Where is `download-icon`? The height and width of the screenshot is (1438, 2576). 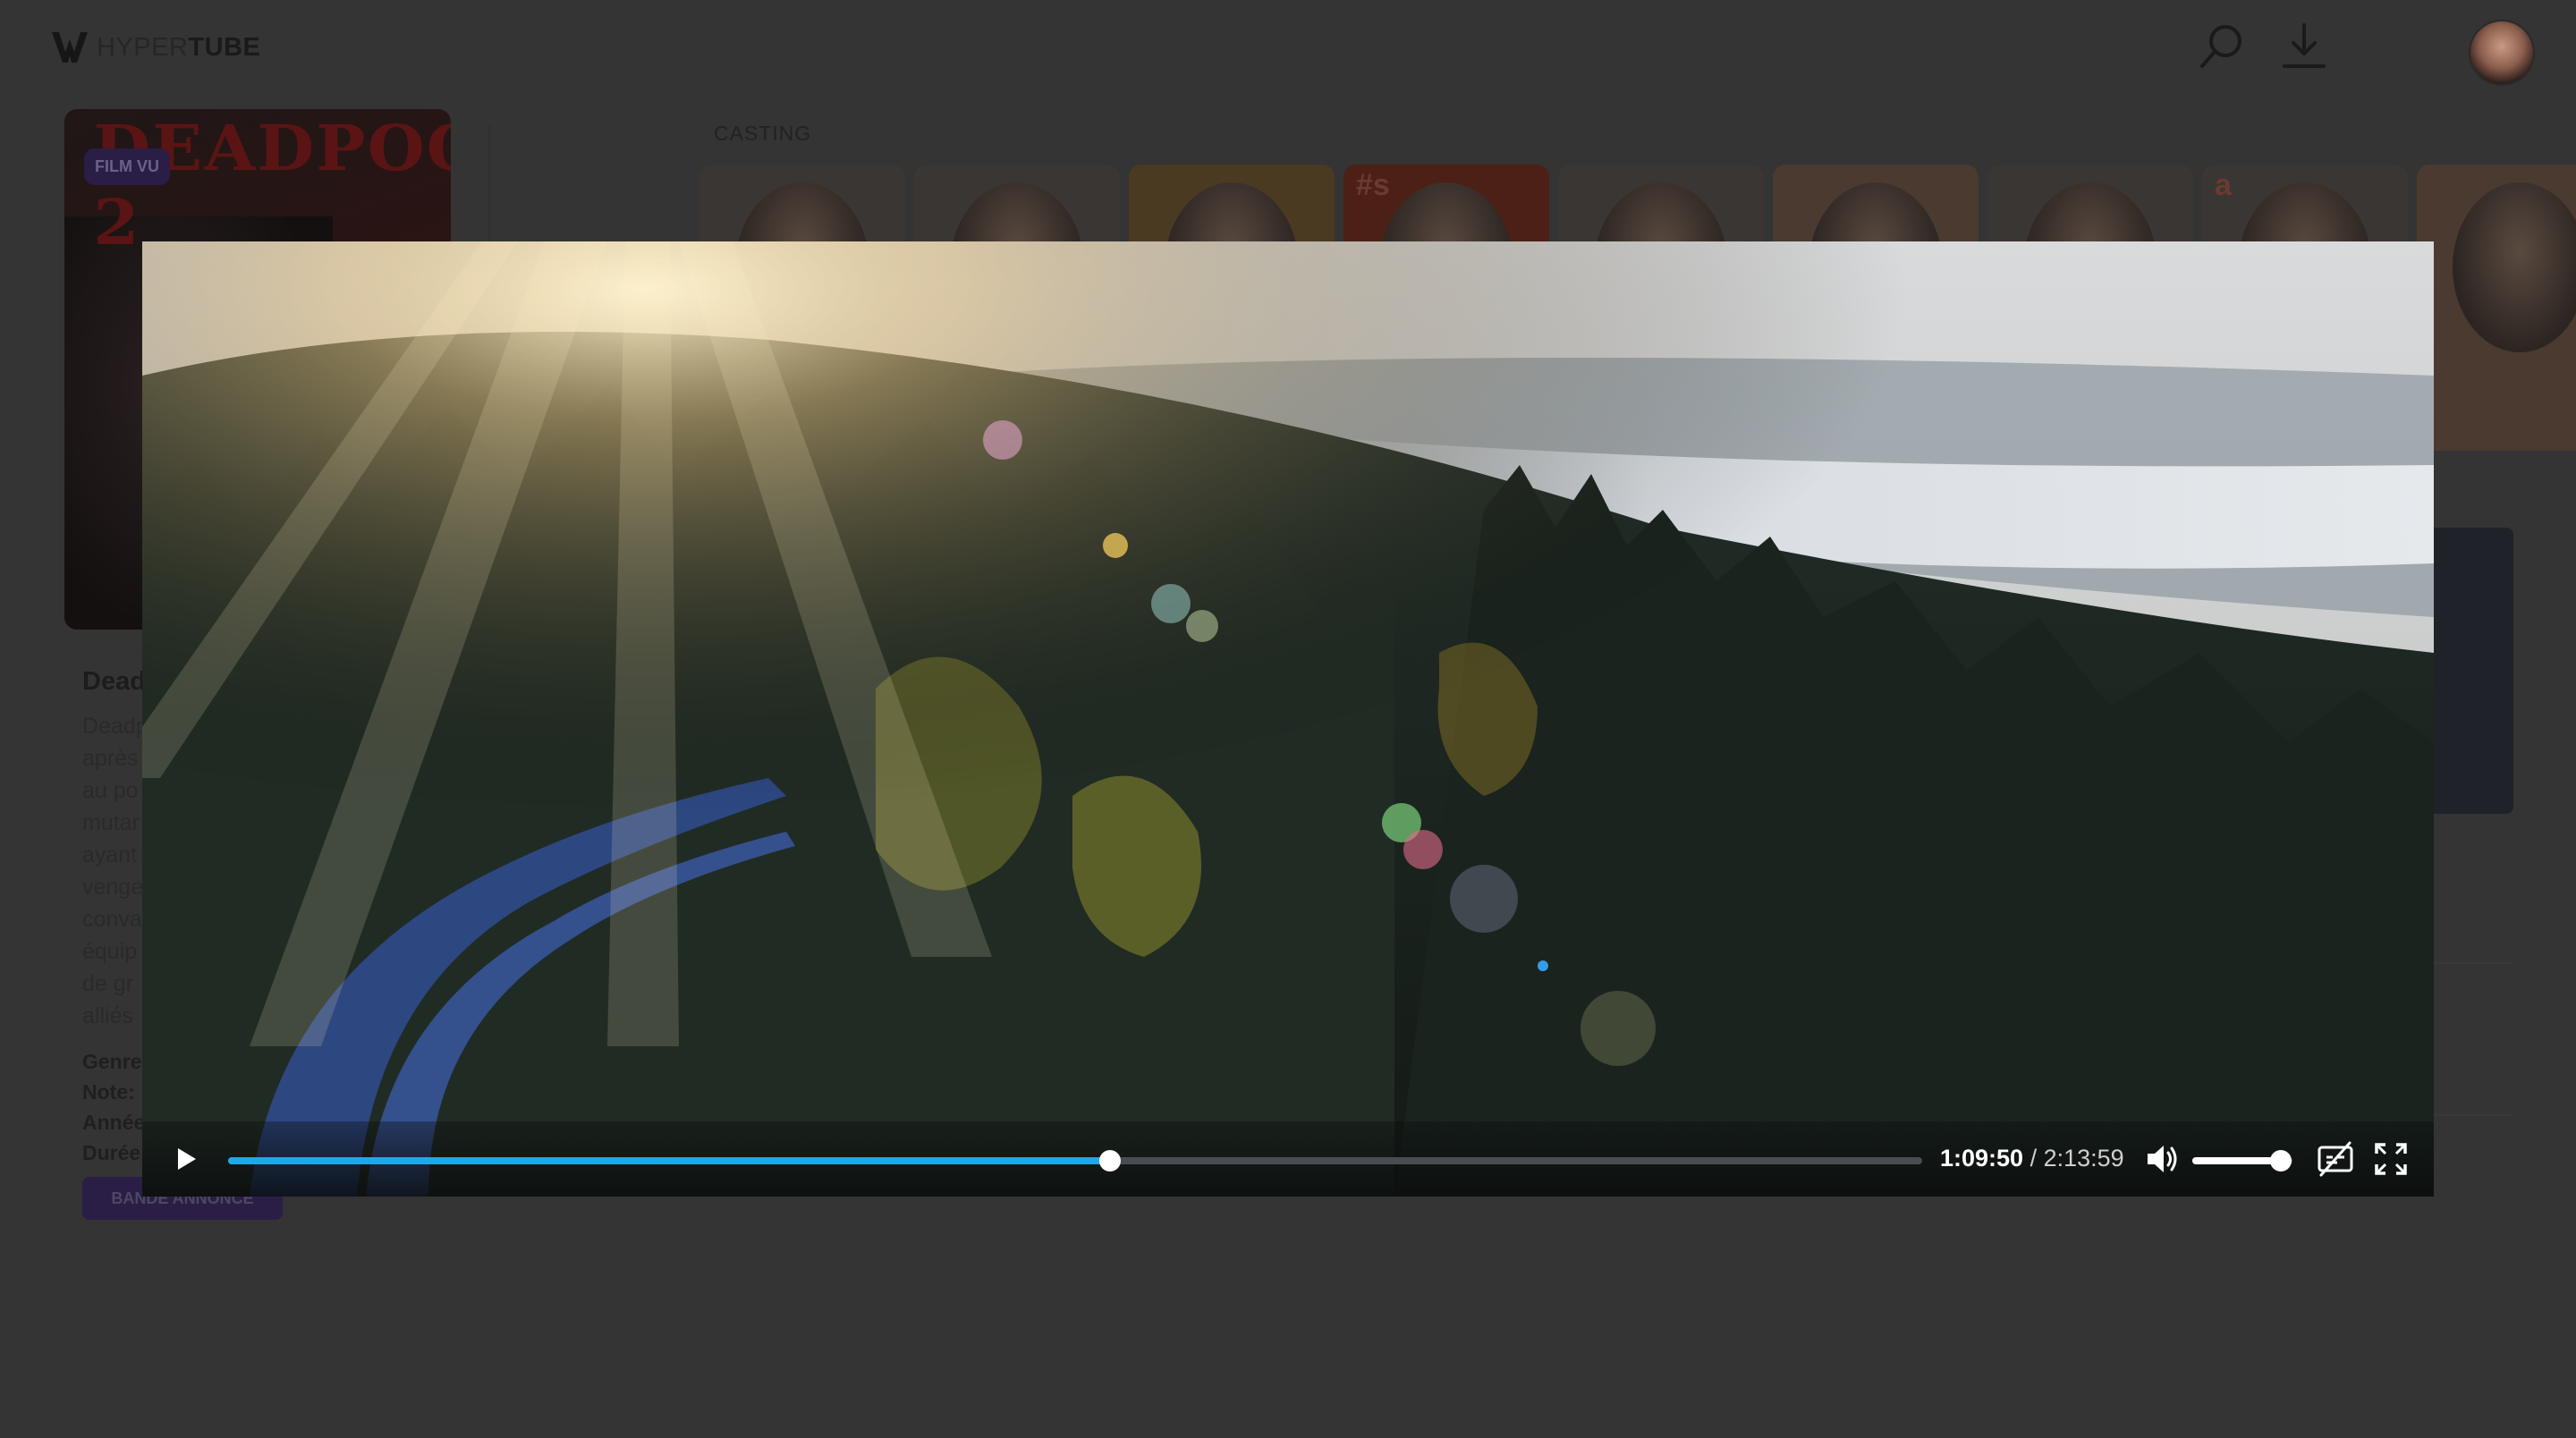 download-icon is located at coordinates (2304, 46).